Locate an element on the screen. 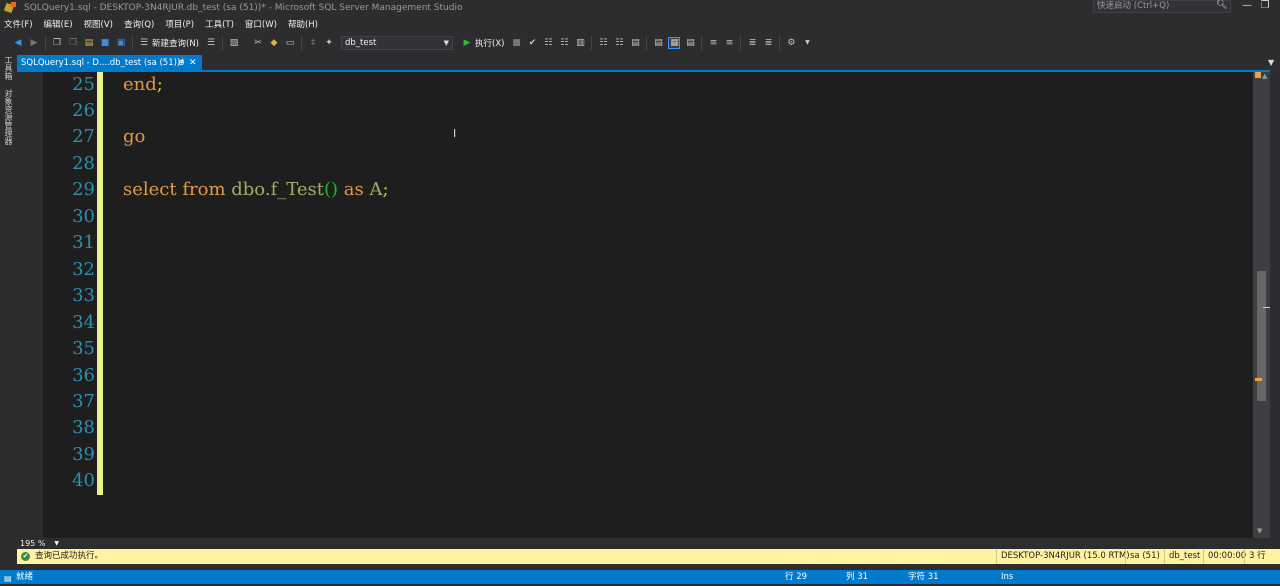 The height and width of the screenshot is (586, 1280). vertical-scrollbar: ▲ ▼ is located at coordinates (1261, 305).